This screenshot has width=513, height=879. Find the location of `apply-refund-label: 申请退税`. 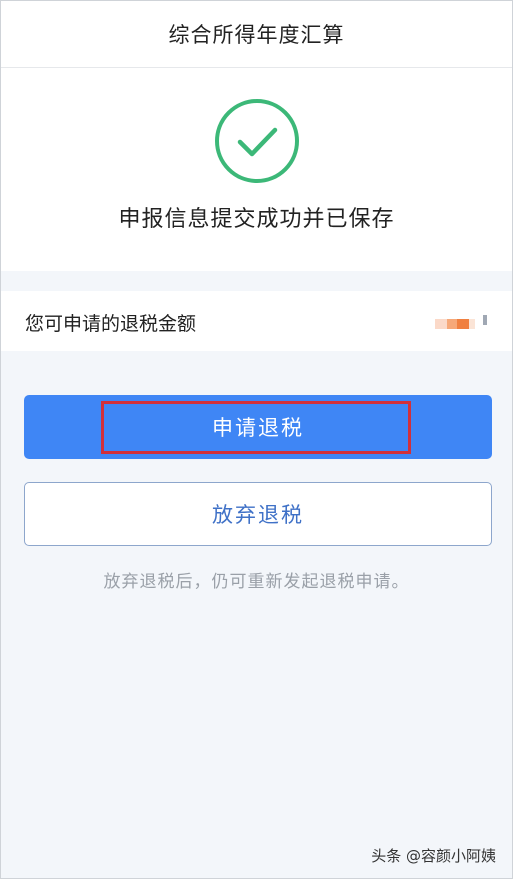

apply-refund-label: 申请退税 is located at coordinates (258, 428).